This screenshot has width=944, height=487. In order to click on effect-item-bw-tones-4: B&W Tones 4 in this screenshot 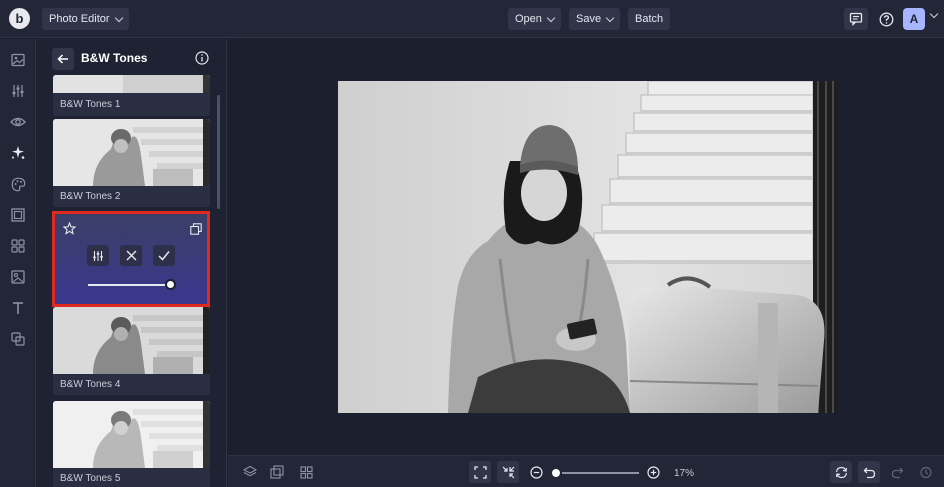, I will do `click(131, 351)`.